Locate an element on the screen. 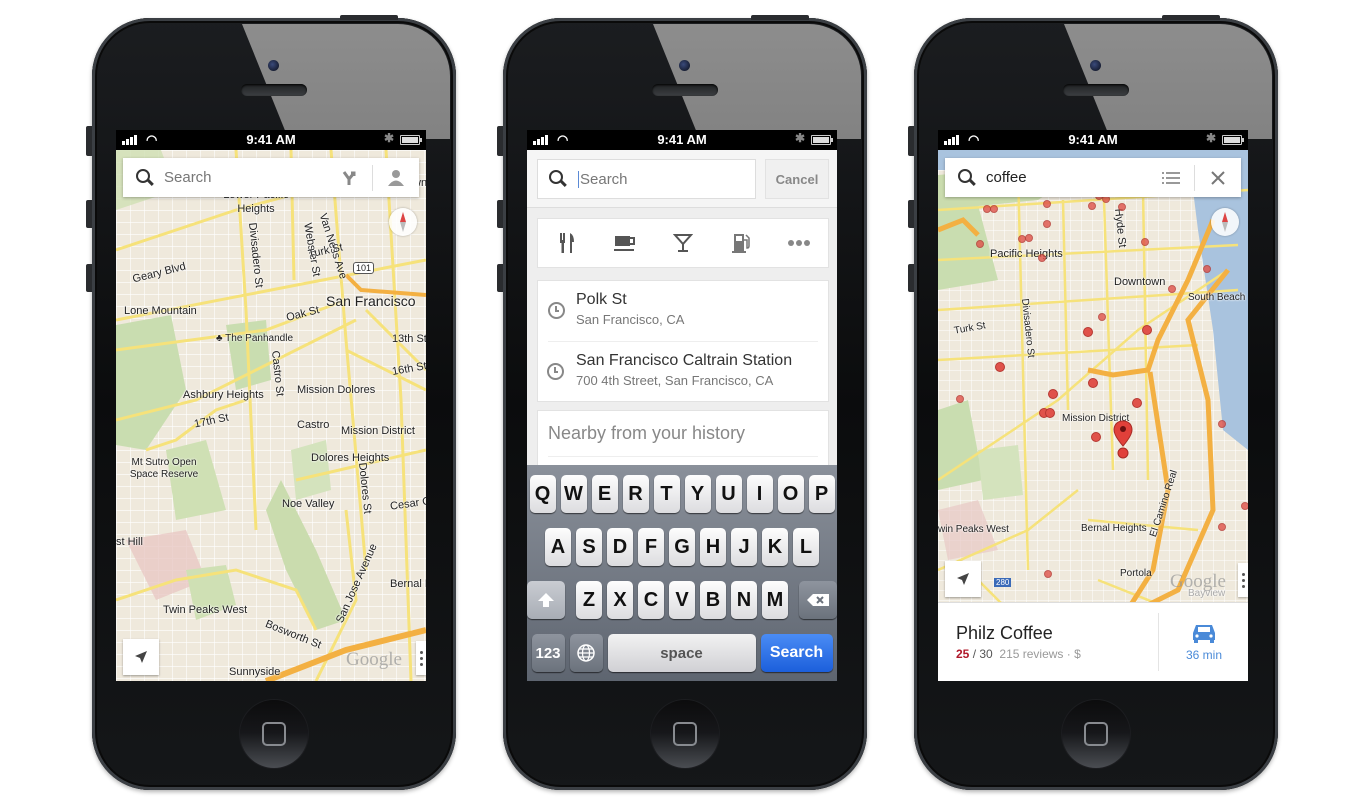  search-header: Search Cancel is located at coordinates (682, 179).